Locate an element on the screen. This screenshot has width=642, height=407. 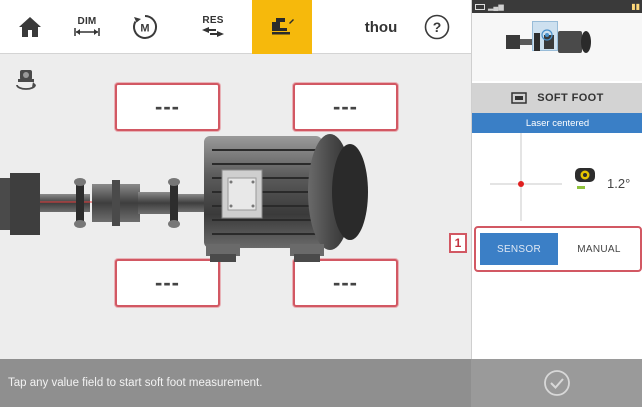
rear-right-foot-value: --- is located at coordinates (345, 282).